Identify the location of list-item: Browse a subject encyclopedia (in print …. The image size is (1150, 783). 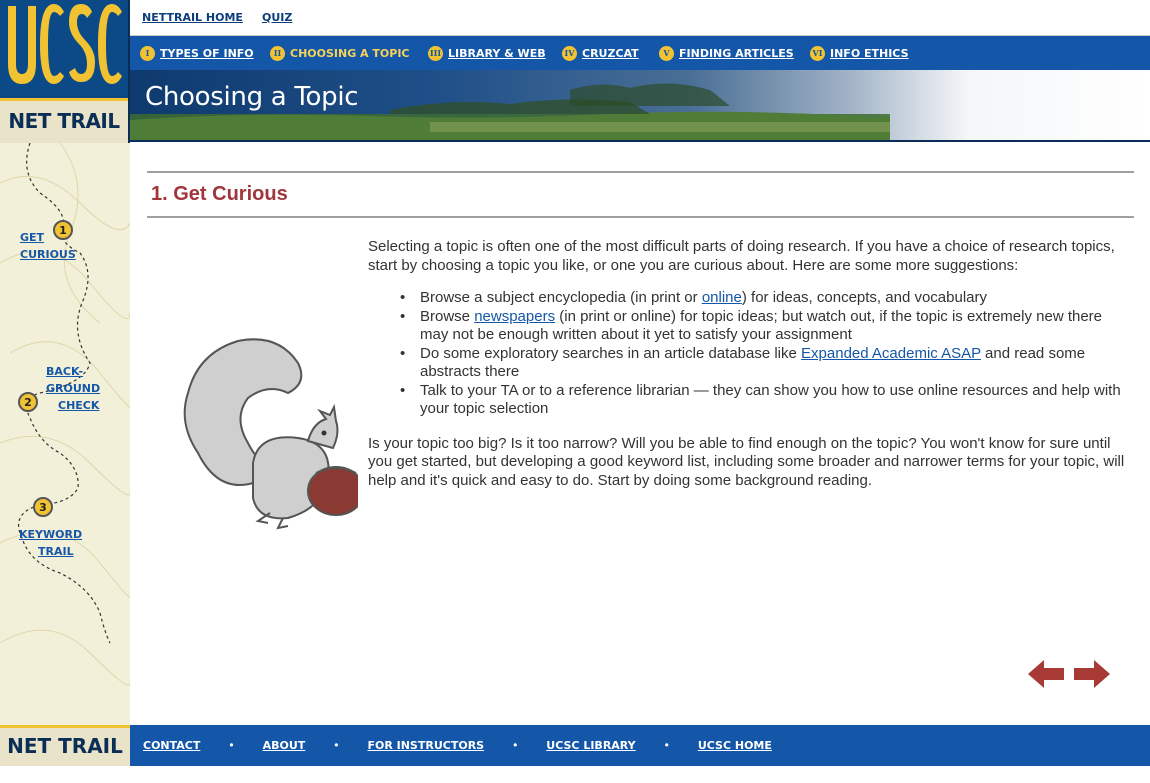
(764, 298).